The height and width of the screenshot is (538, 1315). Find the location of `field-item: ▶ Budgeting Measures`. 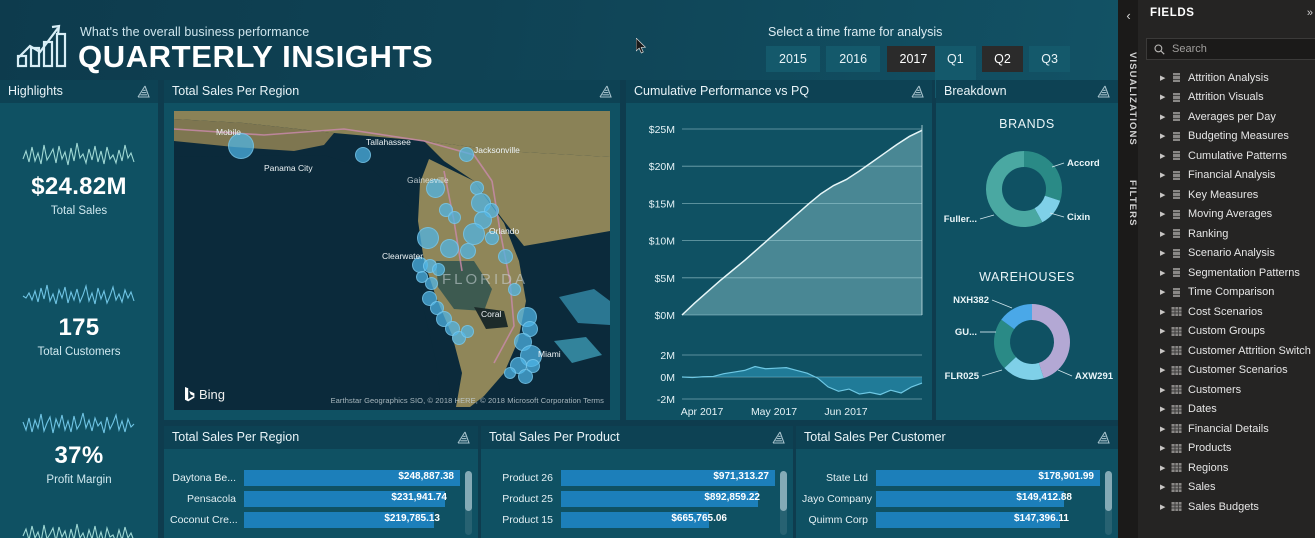

field-item: ▶ Budgeting Measures is located at coordinates (1226, 137).